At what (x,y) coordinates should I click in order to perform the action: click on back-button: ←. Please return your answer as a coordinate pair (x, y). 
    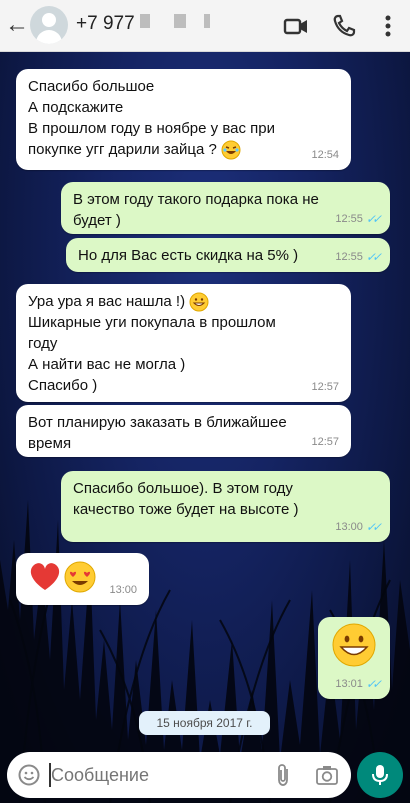
    Looking at the image, I should click on (17, 25).